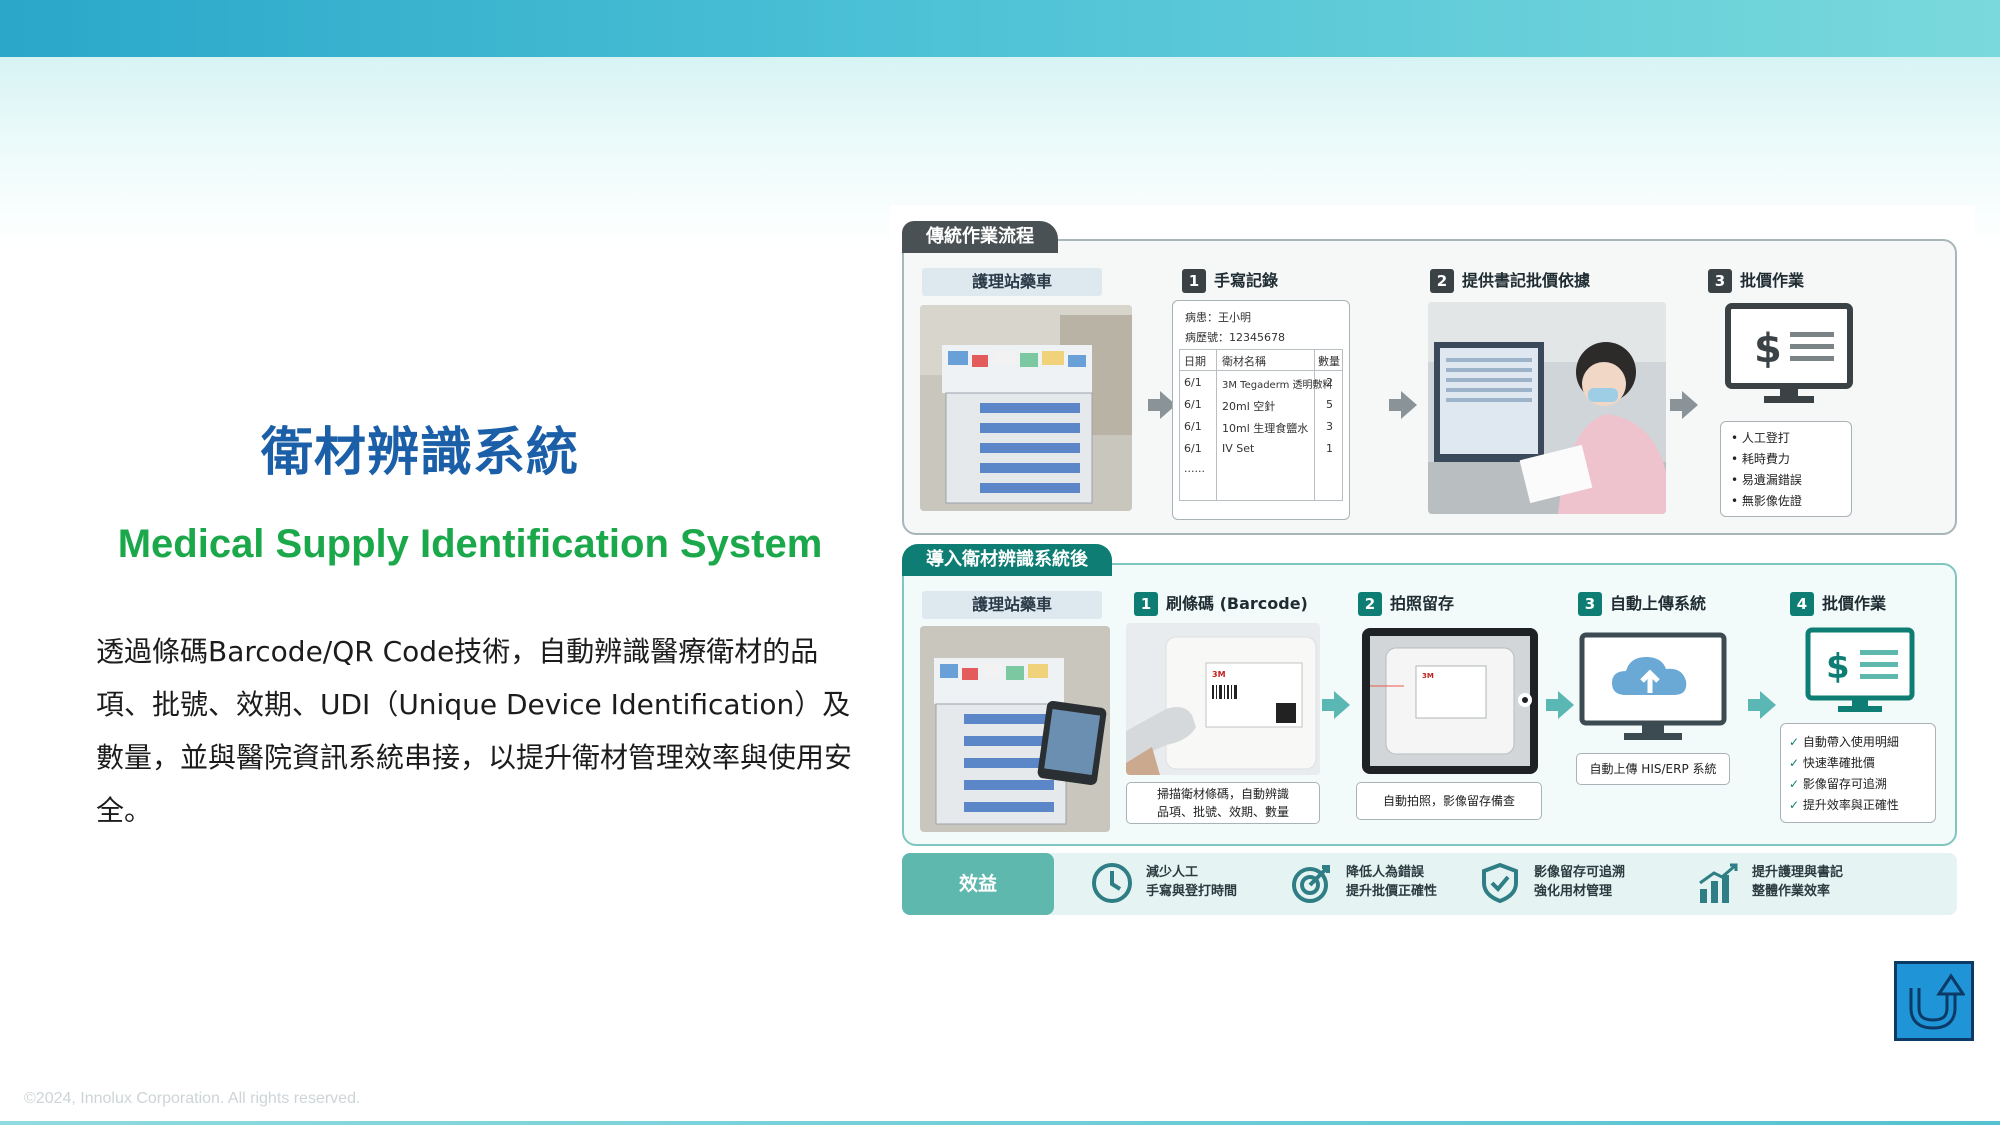 The image size is (2000, 1125). Describe the element at coordinates (1510, 280) in the screenshot. I see `traditional-step-2: 2 提供書記批價依據` at that location.